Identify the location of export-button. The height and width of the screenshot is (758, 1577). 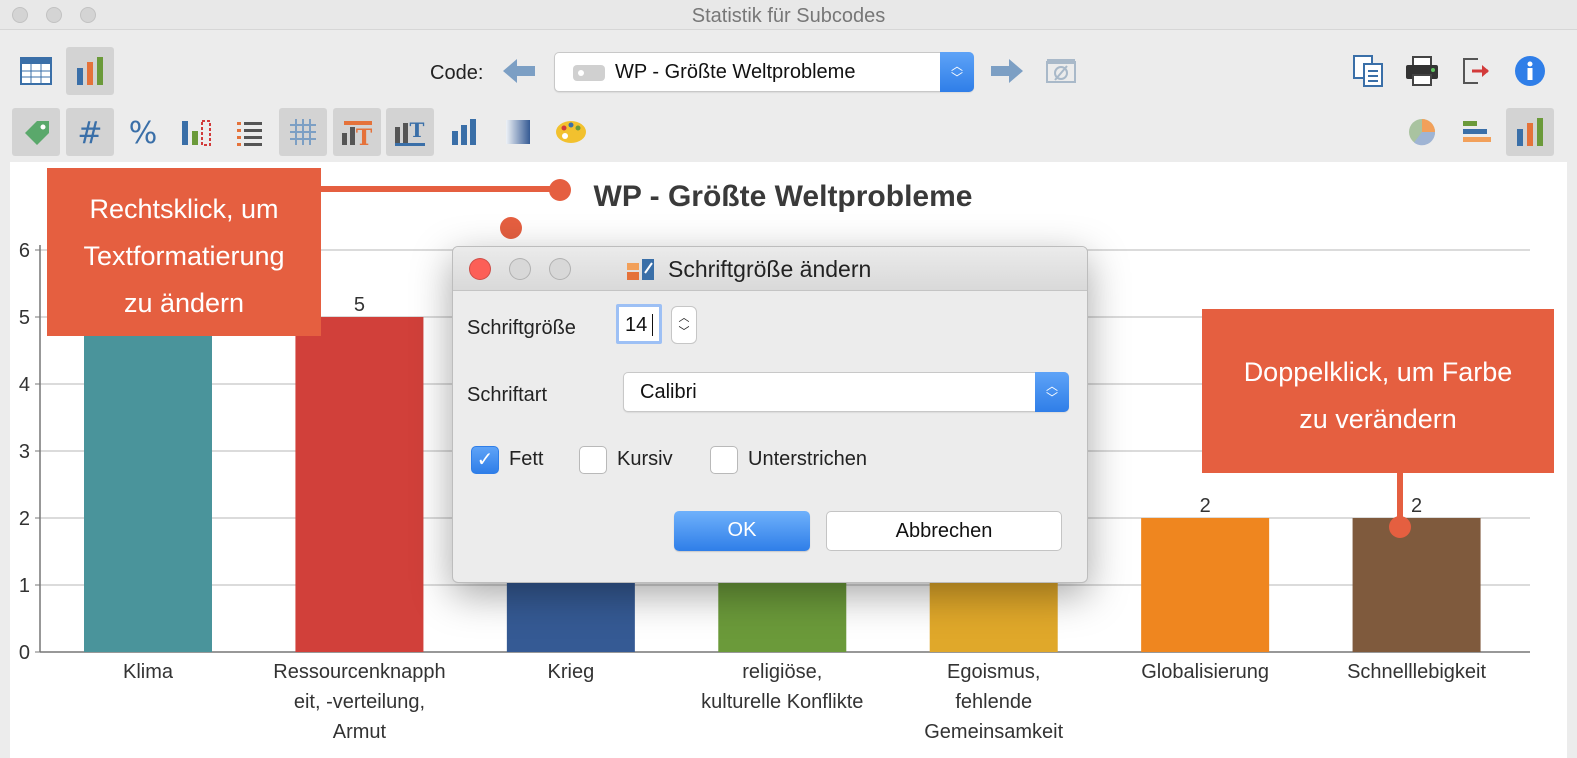
(1476, 71).